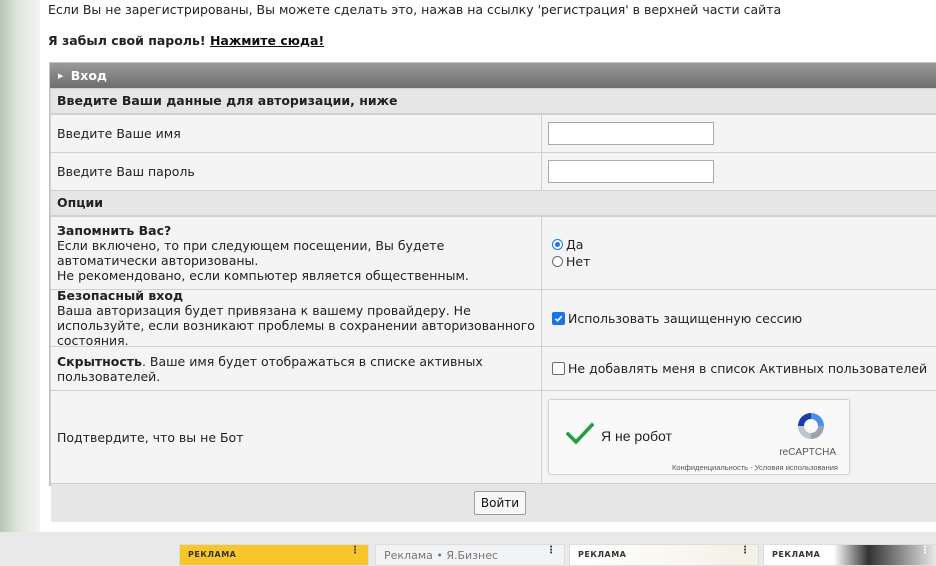 The height and width of the screenshot is (566, 936). What do you see at coordinates (493, 203) in the screenshot?
I see `options-heading: Опции` at bounding box center [493, 203].